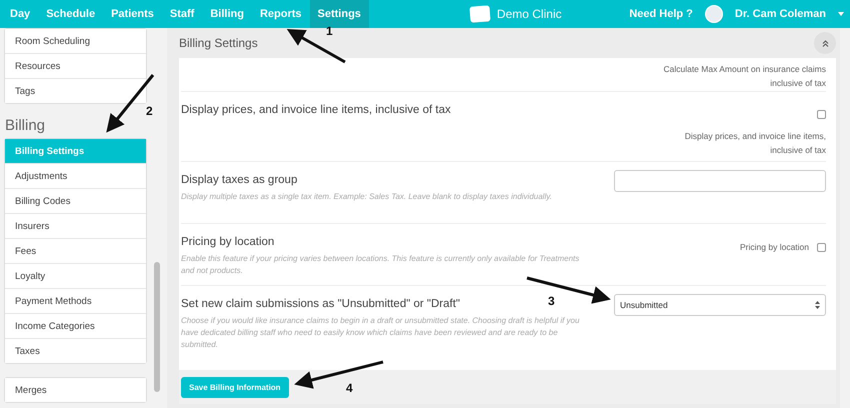 The image size is (850, 408). What do you see at coordinates (316, 110) in the screenshot?
I see `setting-title: Display prices, and invoice line items, inclusive of tax` at bounding box center [316, 110].